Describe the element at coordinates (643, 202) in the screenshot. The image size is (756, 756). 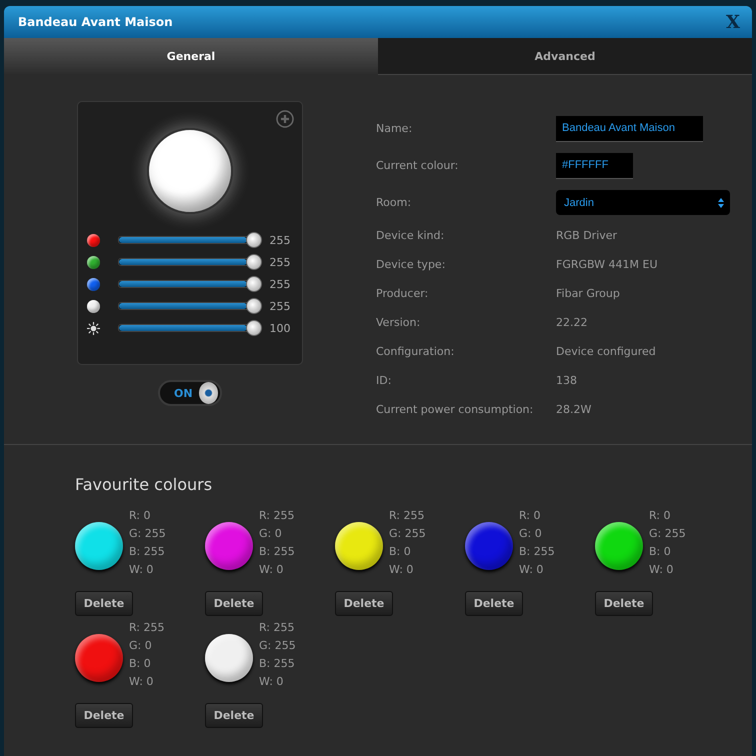
I see `room-select: Jardin` at that location.